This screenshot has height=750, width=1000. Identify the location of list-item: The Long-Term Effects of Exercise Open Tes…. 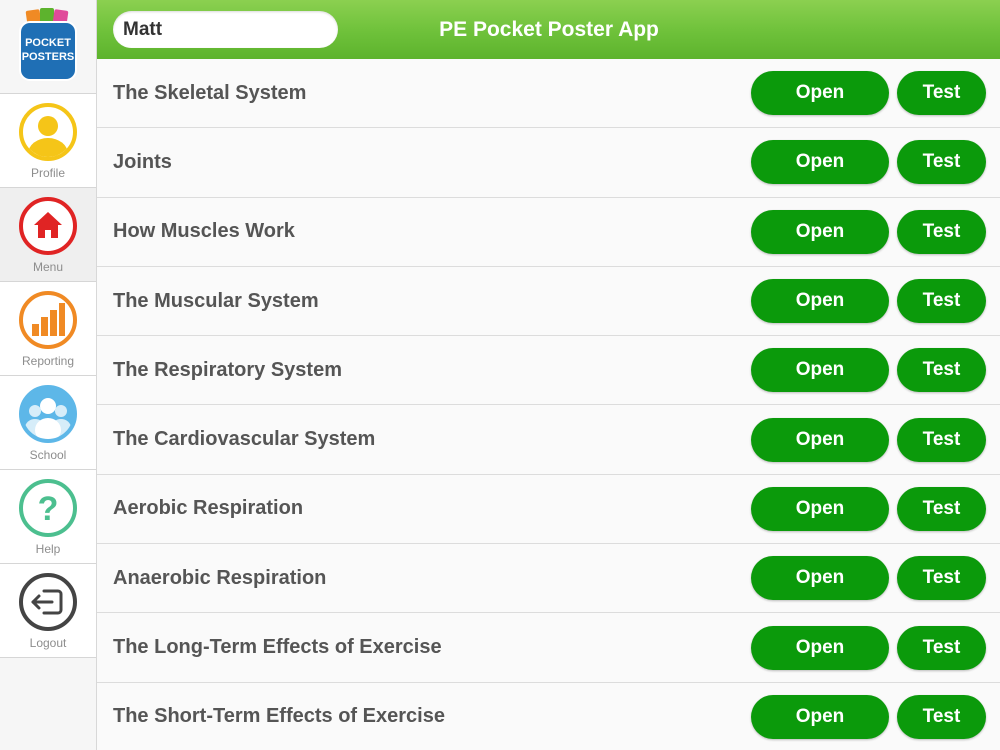
(548, 648).